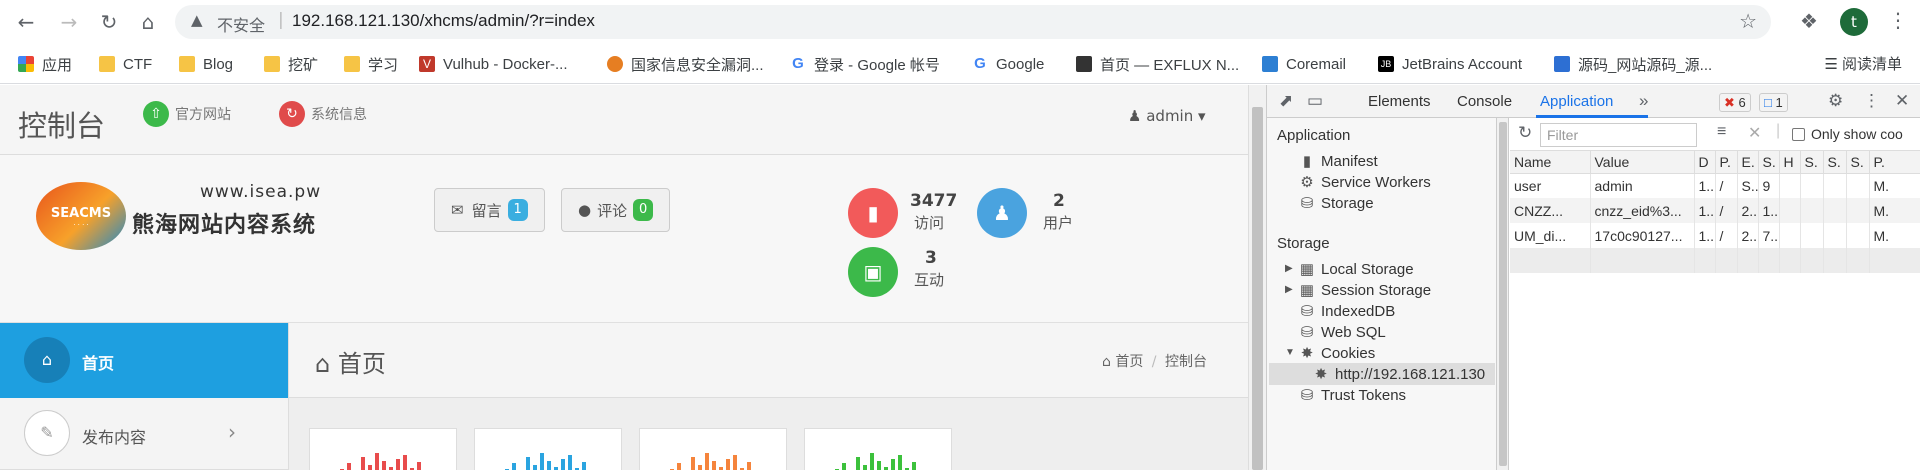 The height and width of the screenshot is (470, 1920). I want to click on cookie-filter-input: Filter, so click(1618, 135).